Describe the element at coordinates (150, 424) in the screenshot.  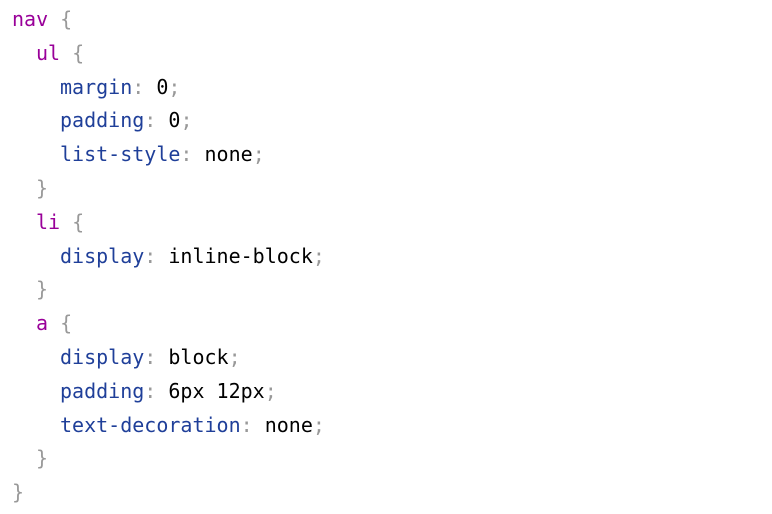
I see `css-property: text-decoration` at that location.